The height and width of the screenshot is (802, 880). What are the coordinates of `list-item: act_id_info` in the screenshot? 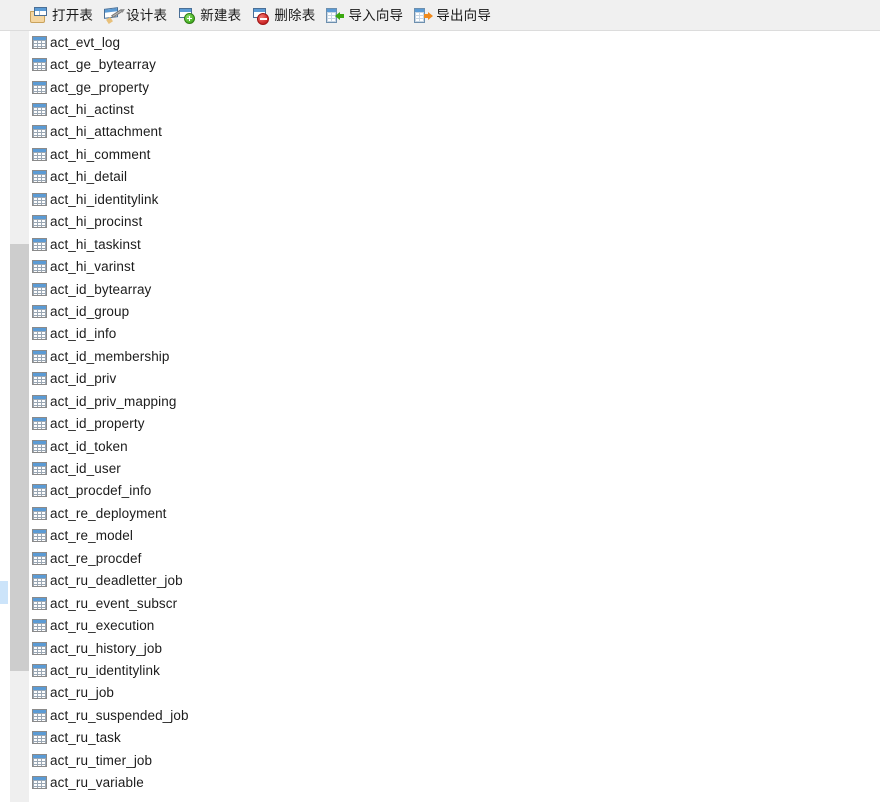 It's located at (440, 334).